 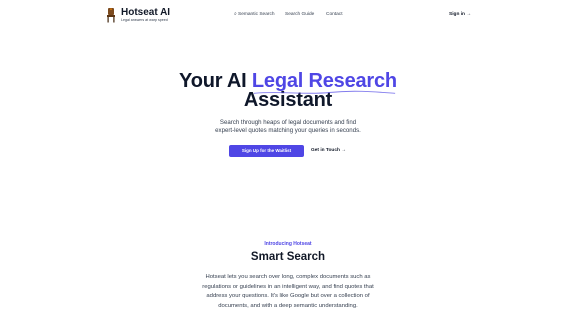 I want to click on brand-tagline: Legal answers at warp speed, so click(x=144, y=20).